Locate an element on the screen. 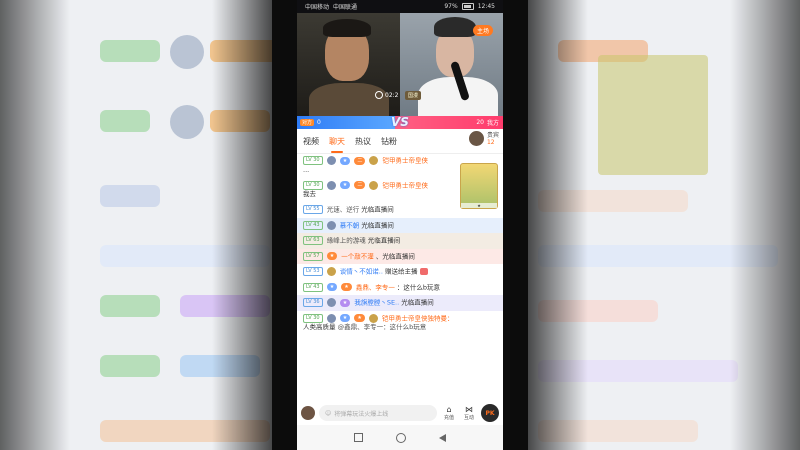 Image resolution: width=800 pixels, height=450 pixels. chat-username: 慕不朝 is located at coordinates (350, 225).